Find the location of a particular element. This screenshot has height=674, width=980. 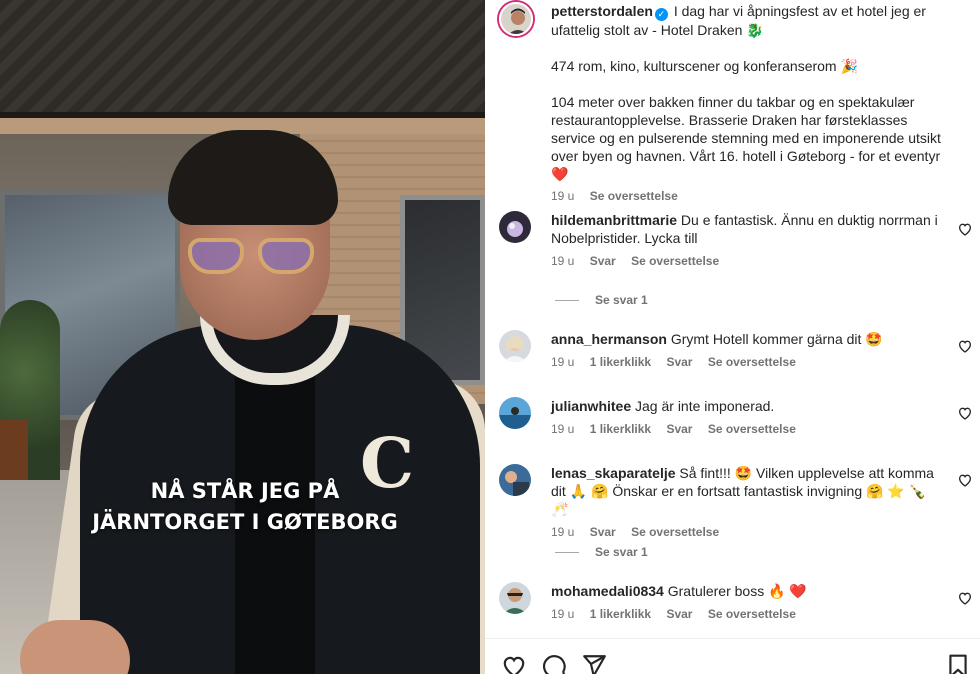

comment-username: hildemanbrittmarie is located at coordinates (614, 220).